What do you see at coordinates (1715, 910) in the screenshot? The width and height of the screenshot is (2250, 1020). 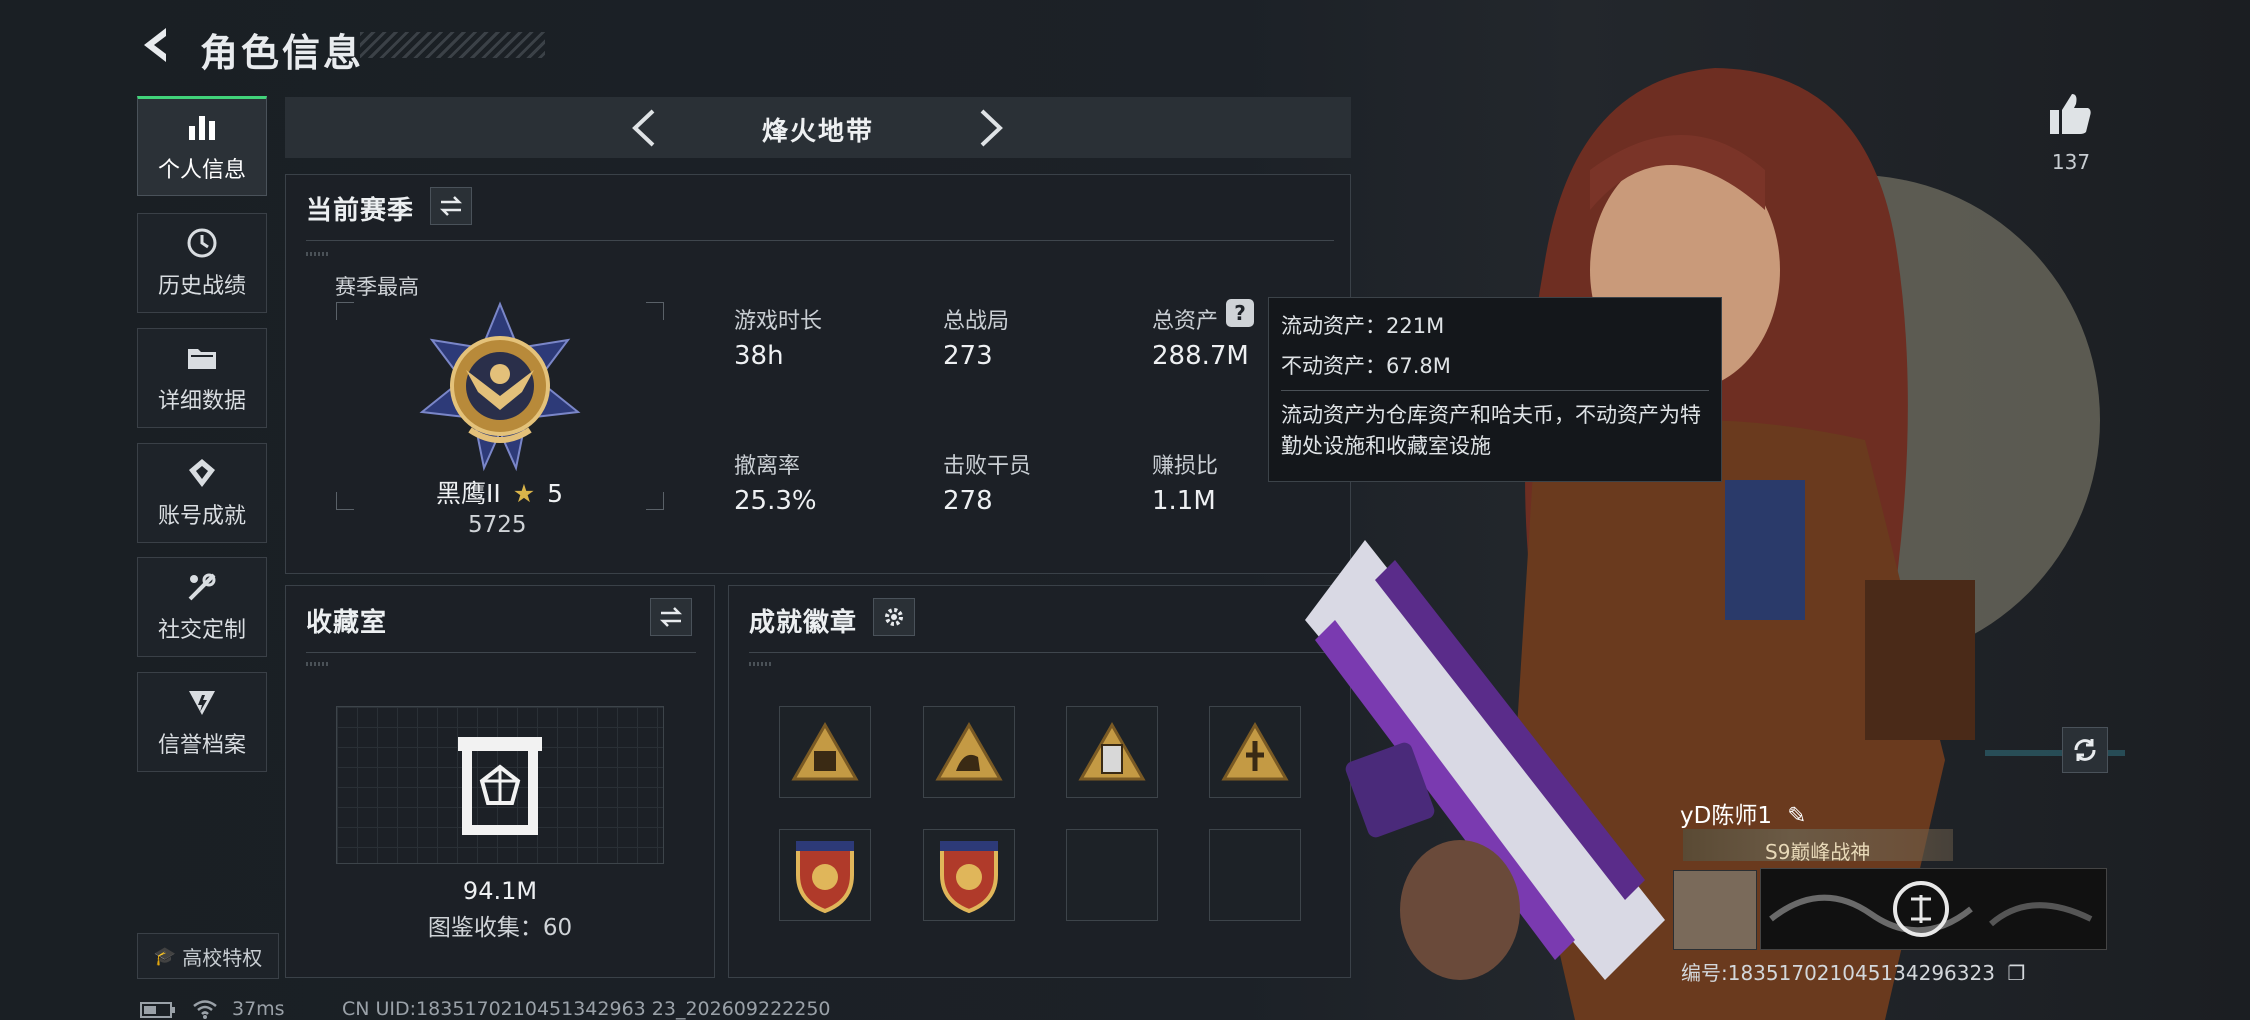 I see `avatar` at bounding box center [1715, 910].